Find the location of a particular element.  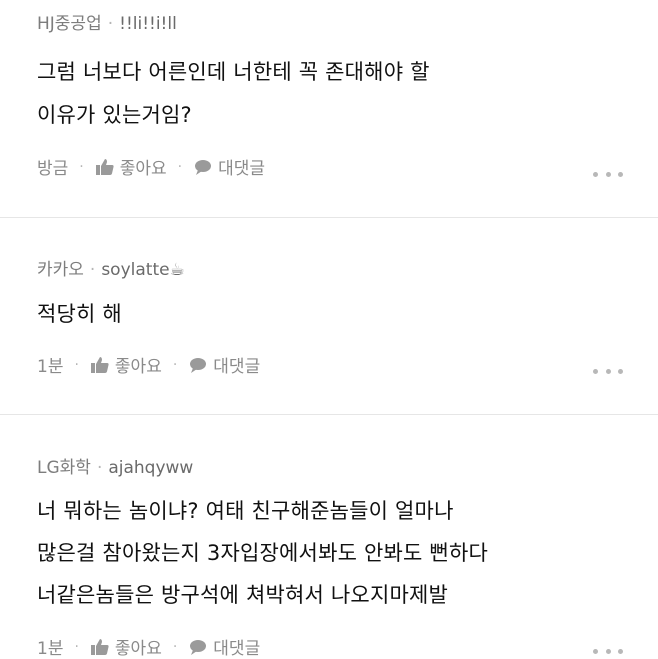

comment-meta: HJ중공업 · !!li!!i!ll is located at coordinates (107, 21).